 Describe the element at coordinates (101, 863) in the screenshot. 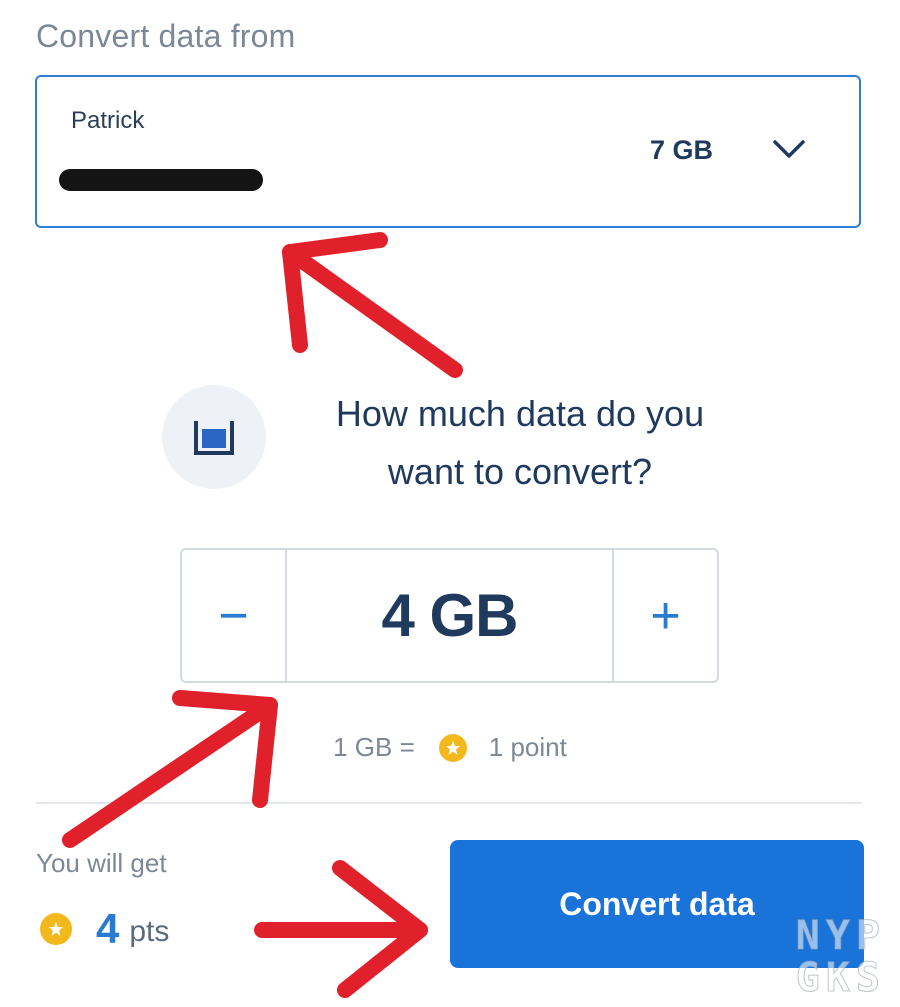

I see `you-will-get-label: You will get` at that location.